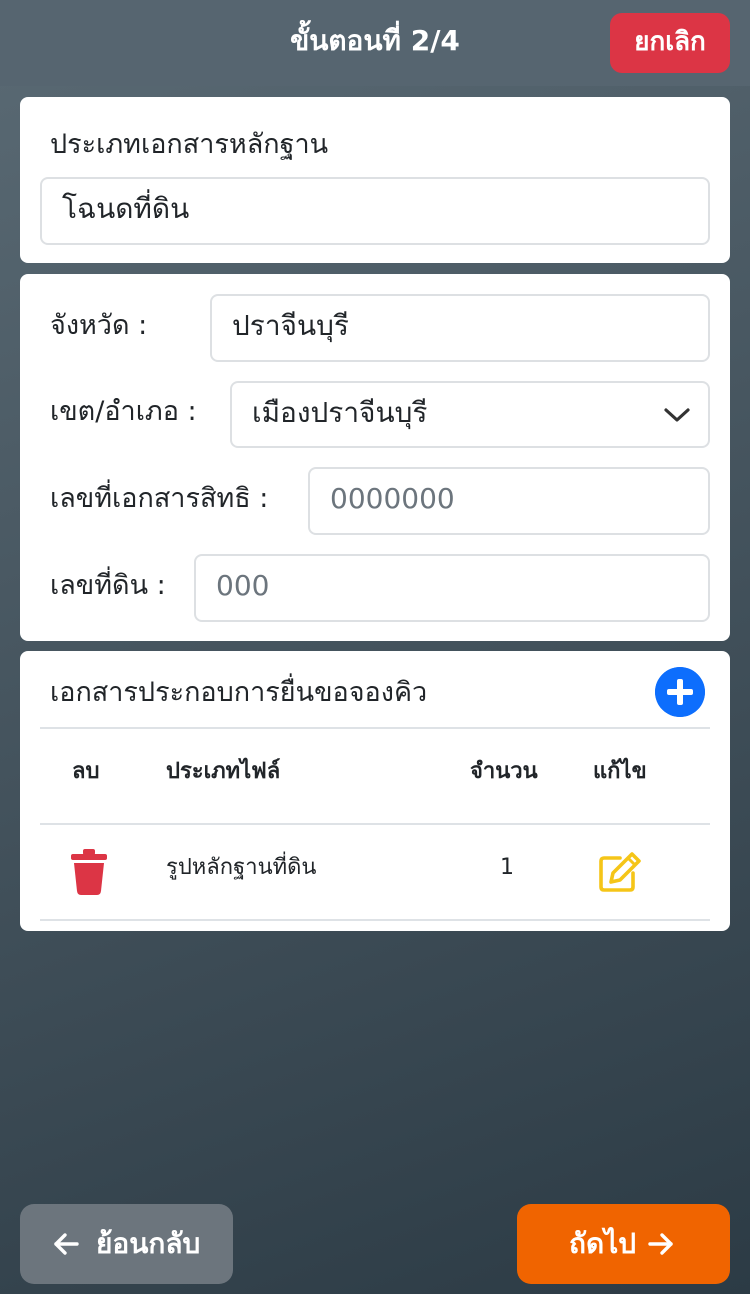  I want to click on document-type-card: ประเภทเอกสารหลักฐาน โฉนดที่ดิน, so click(375, 180).